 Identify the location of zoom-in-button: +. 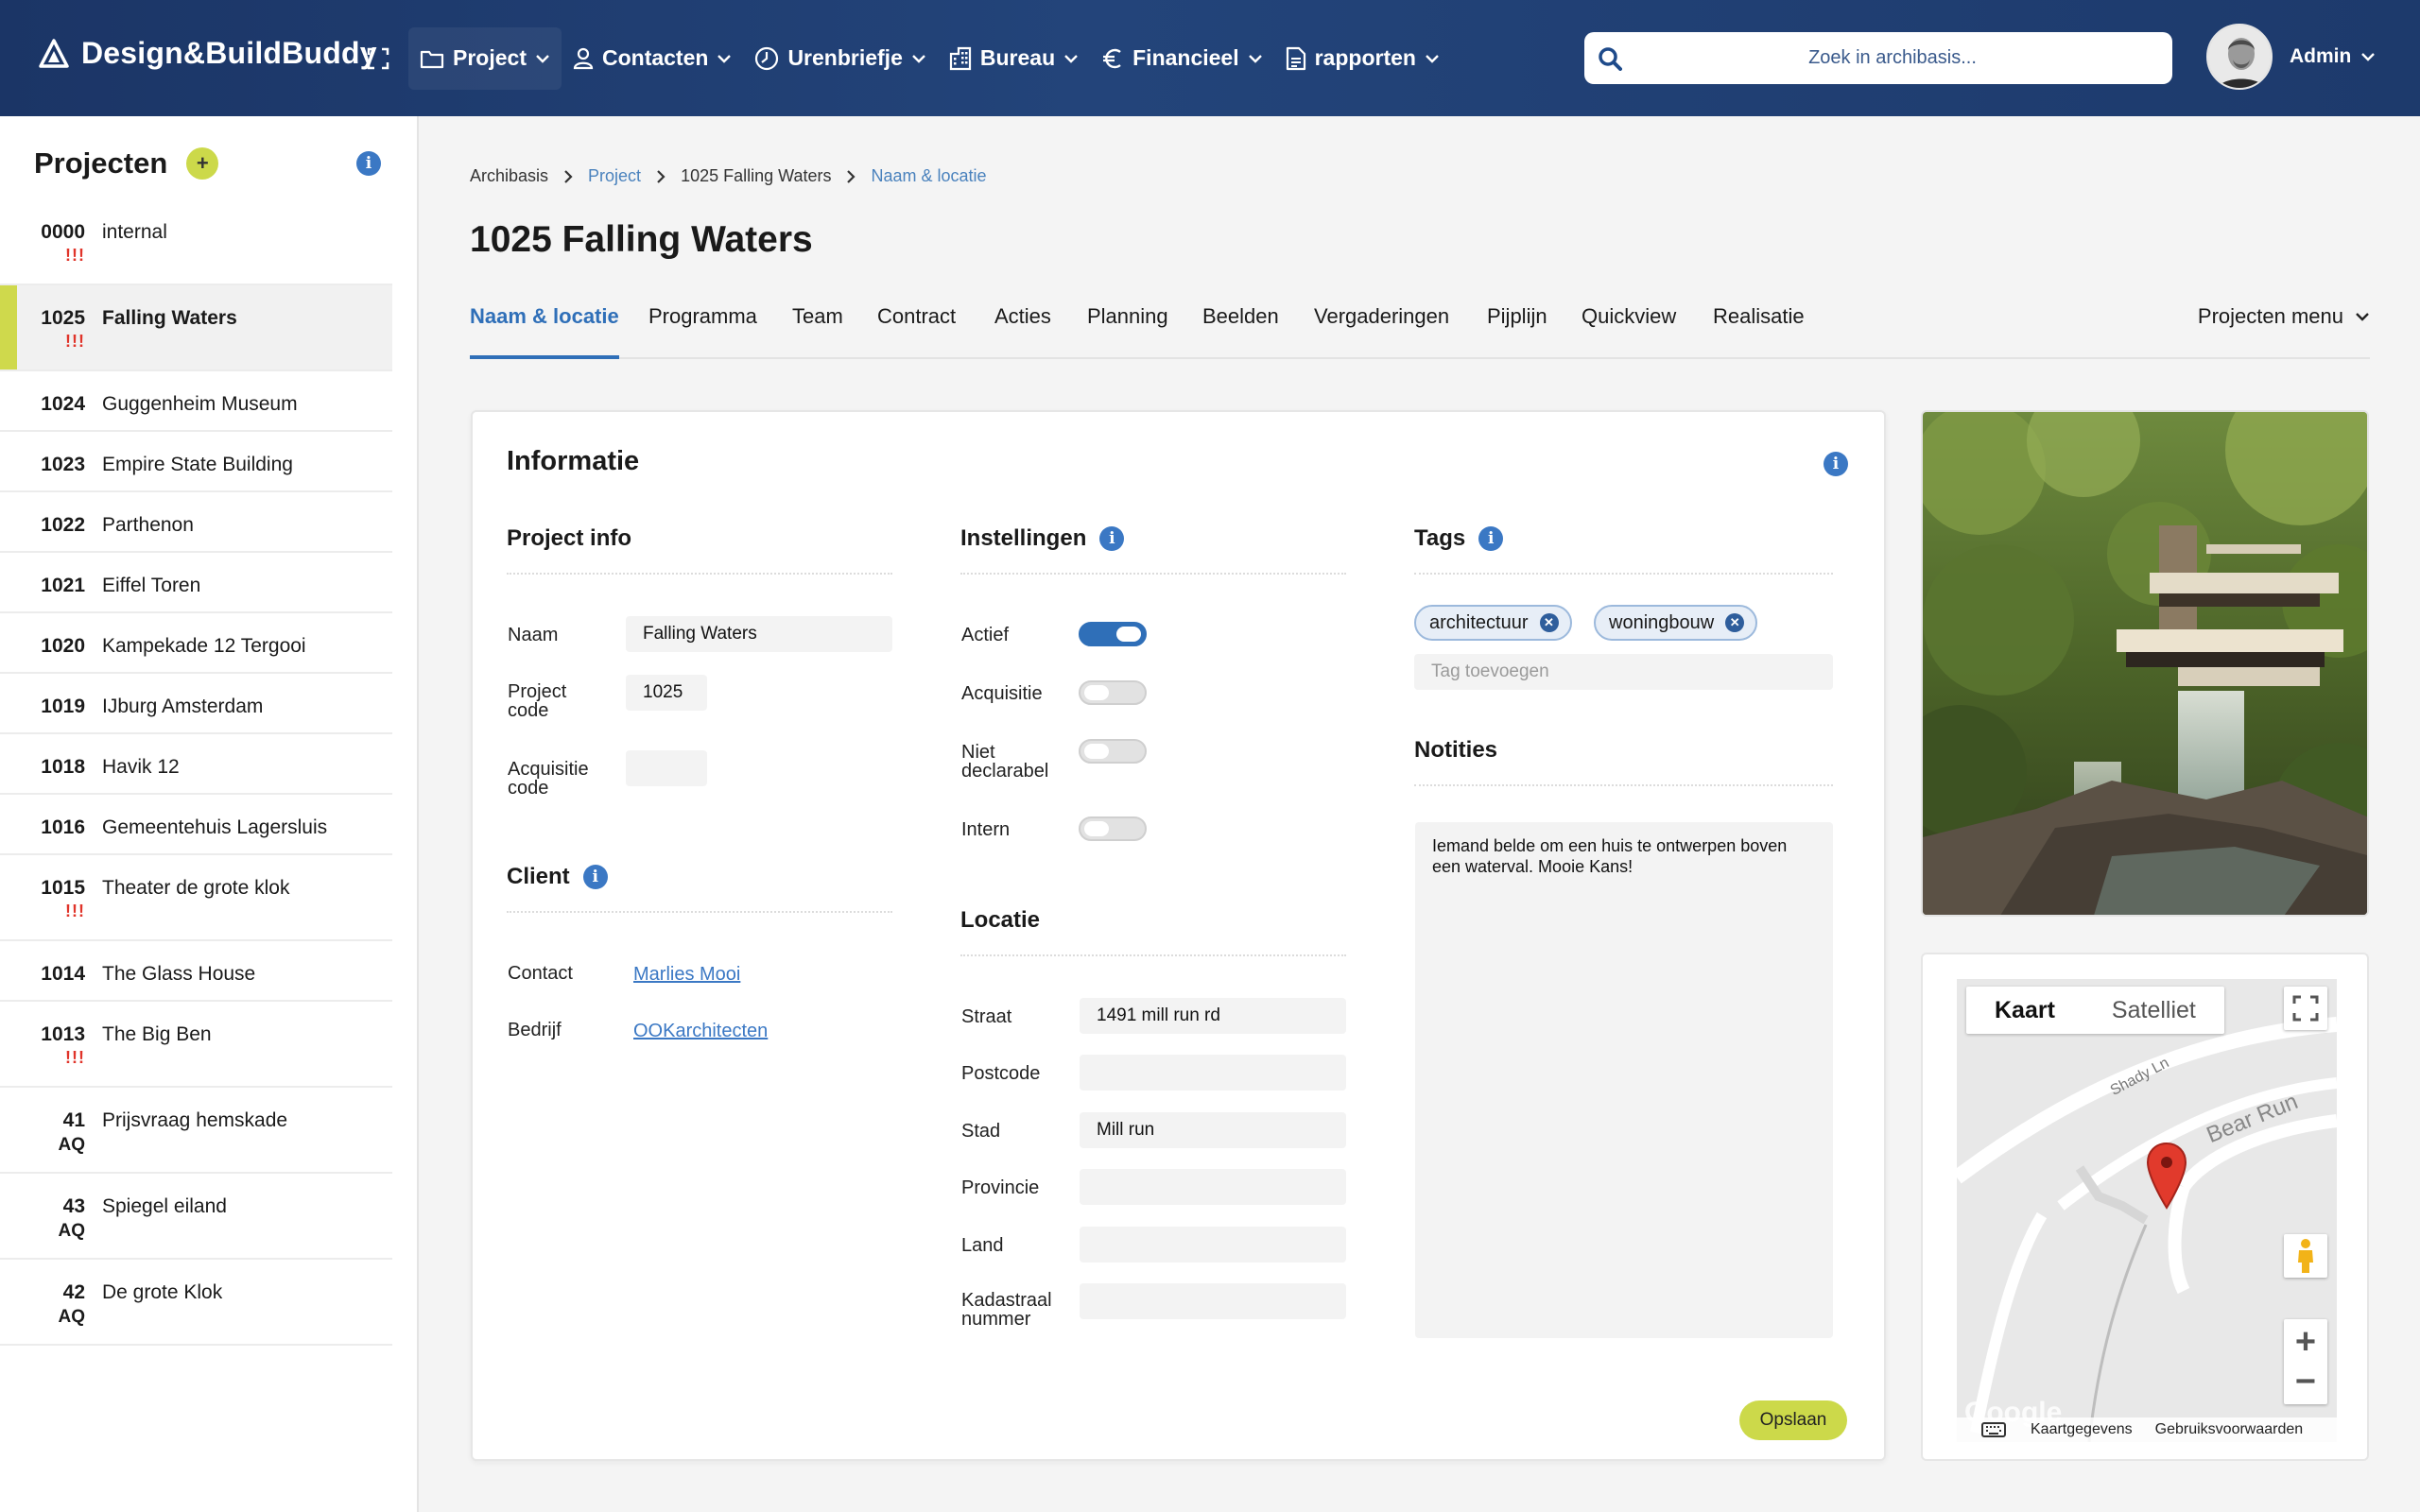
(2305, 1342).